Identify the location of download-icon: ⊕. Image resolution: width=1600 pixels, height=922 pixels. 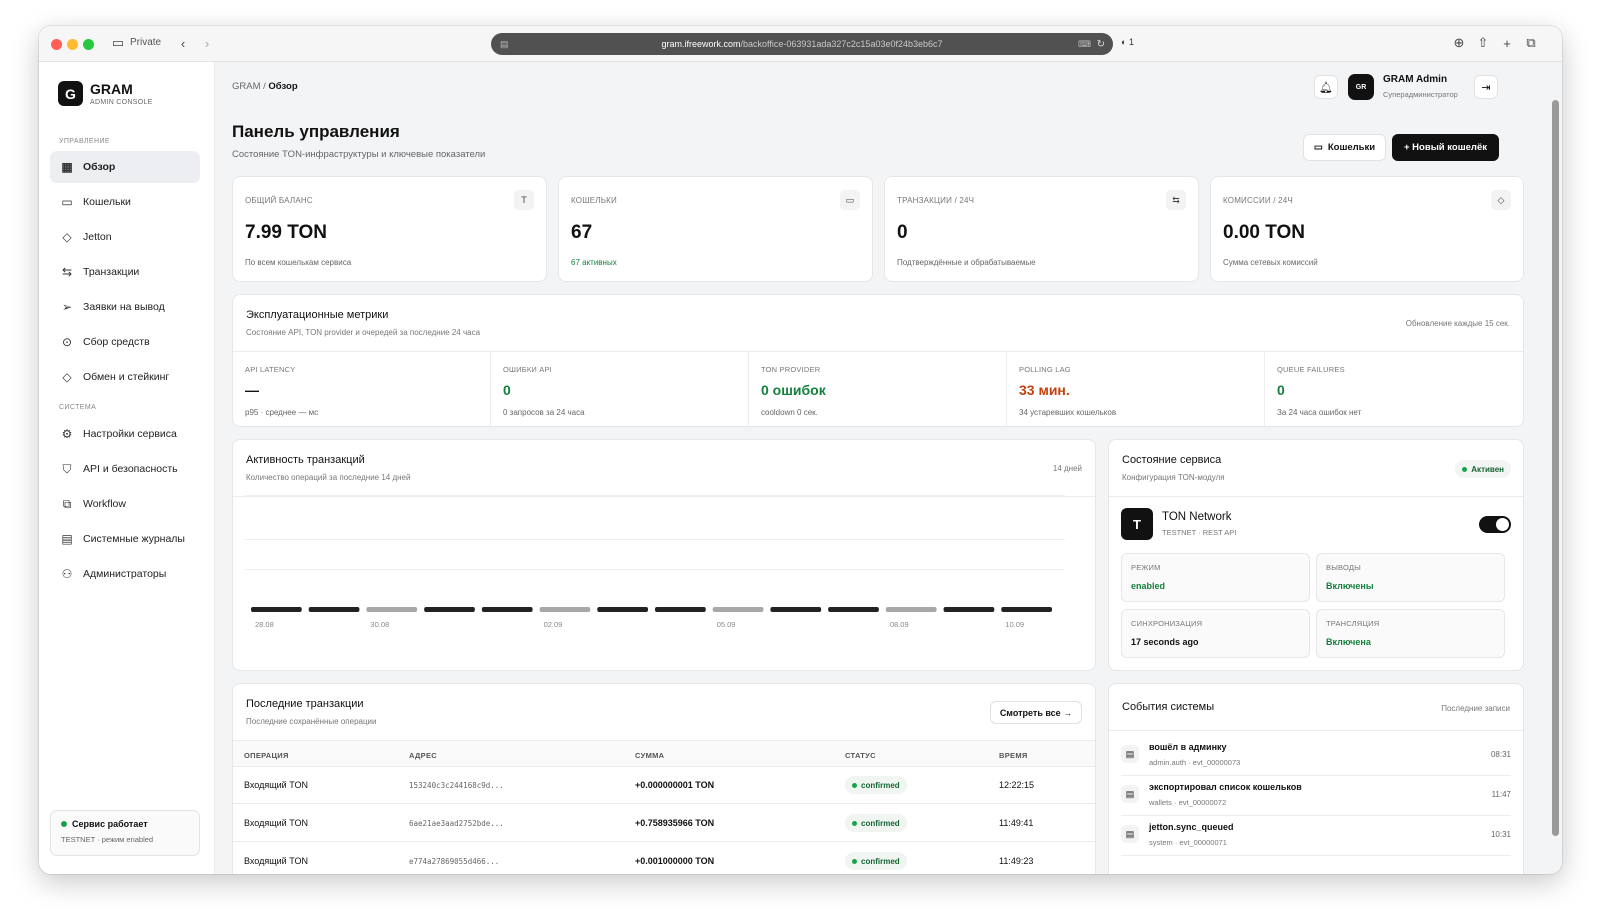
(1459, 43).